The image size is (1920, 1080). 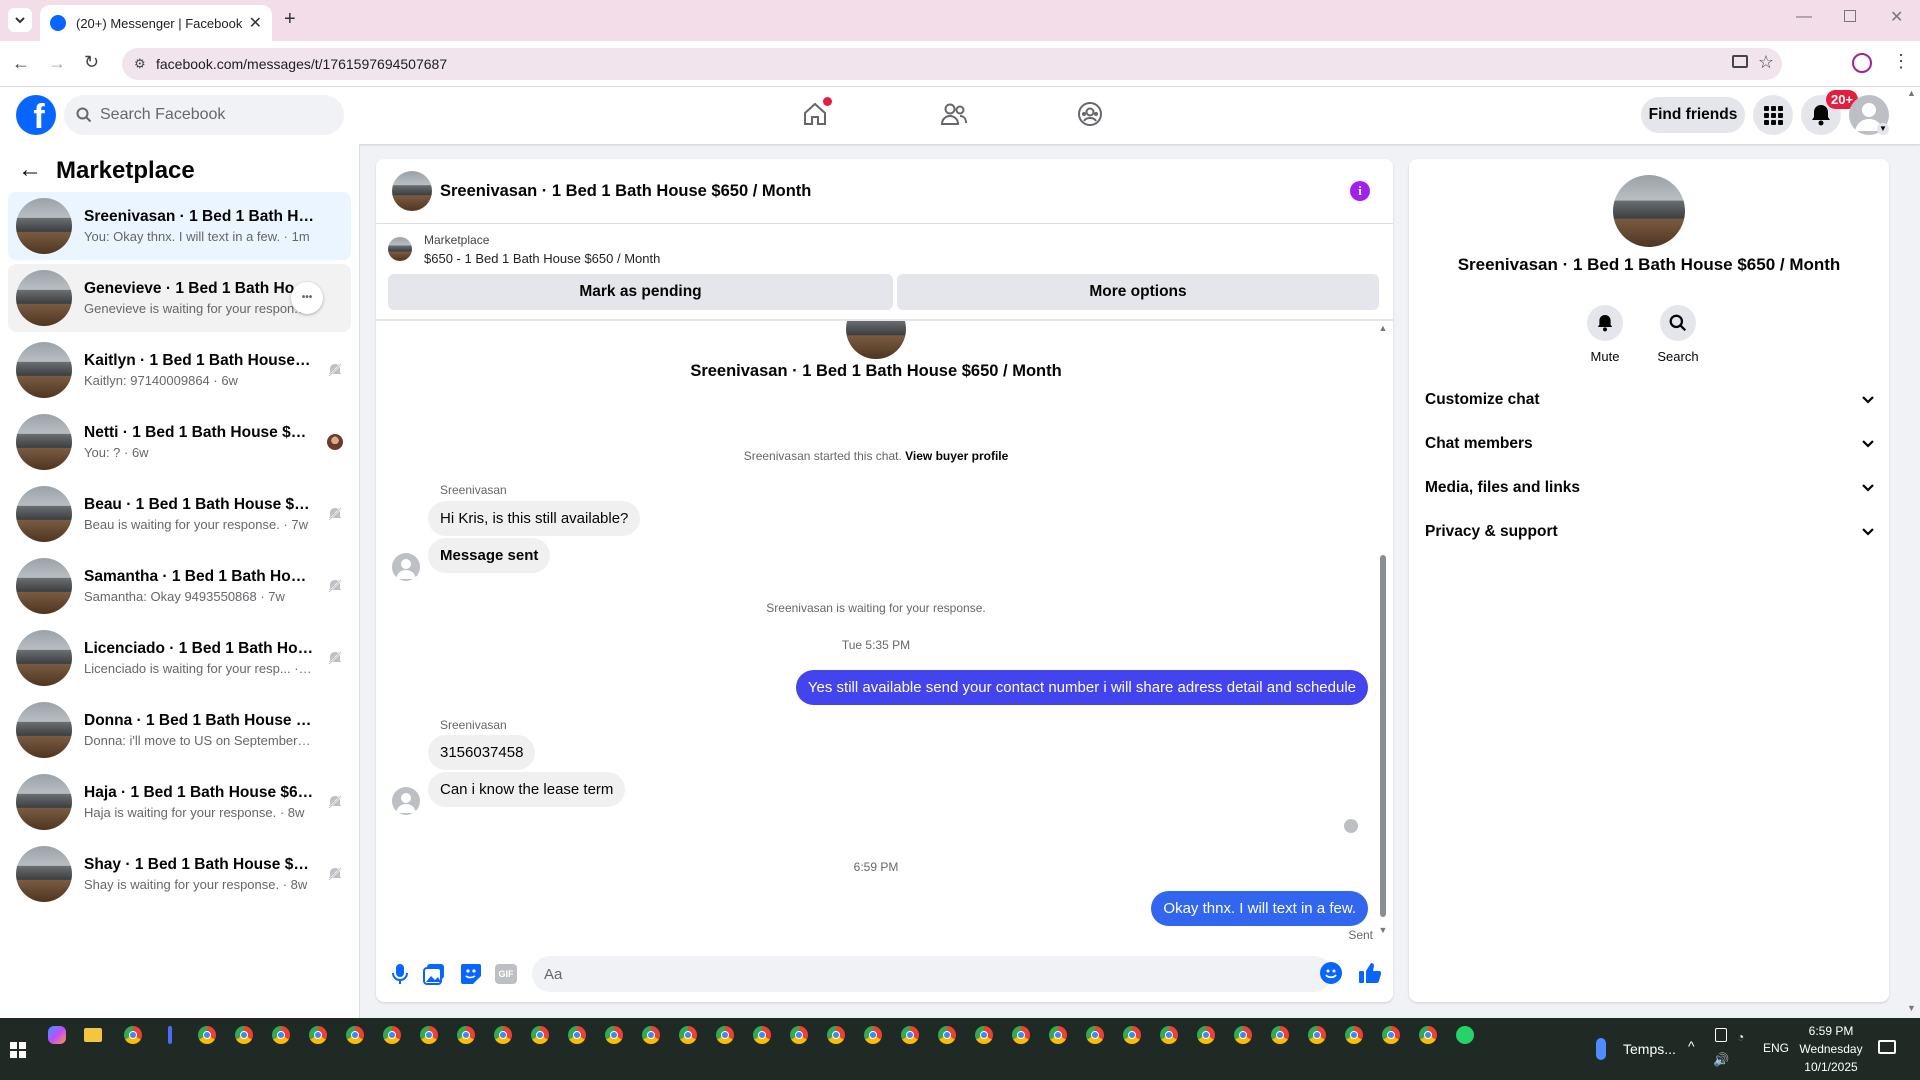 I want to click on more-options-button: More options, so click(x=1138, y=292).